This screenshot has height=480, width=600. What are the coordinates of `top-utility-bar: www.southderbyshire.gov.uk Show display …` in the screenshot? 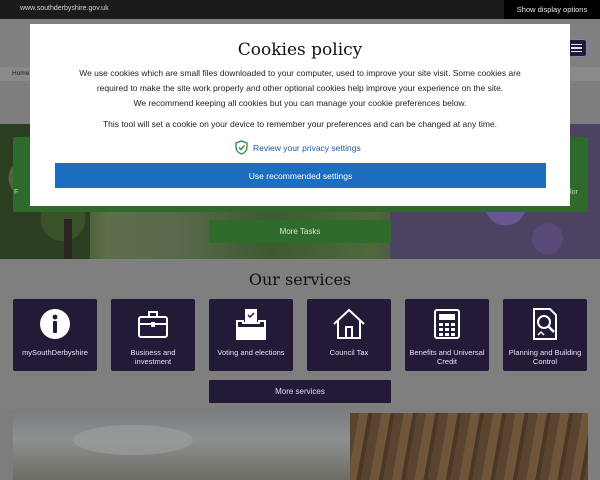 It's located at (300, 9).